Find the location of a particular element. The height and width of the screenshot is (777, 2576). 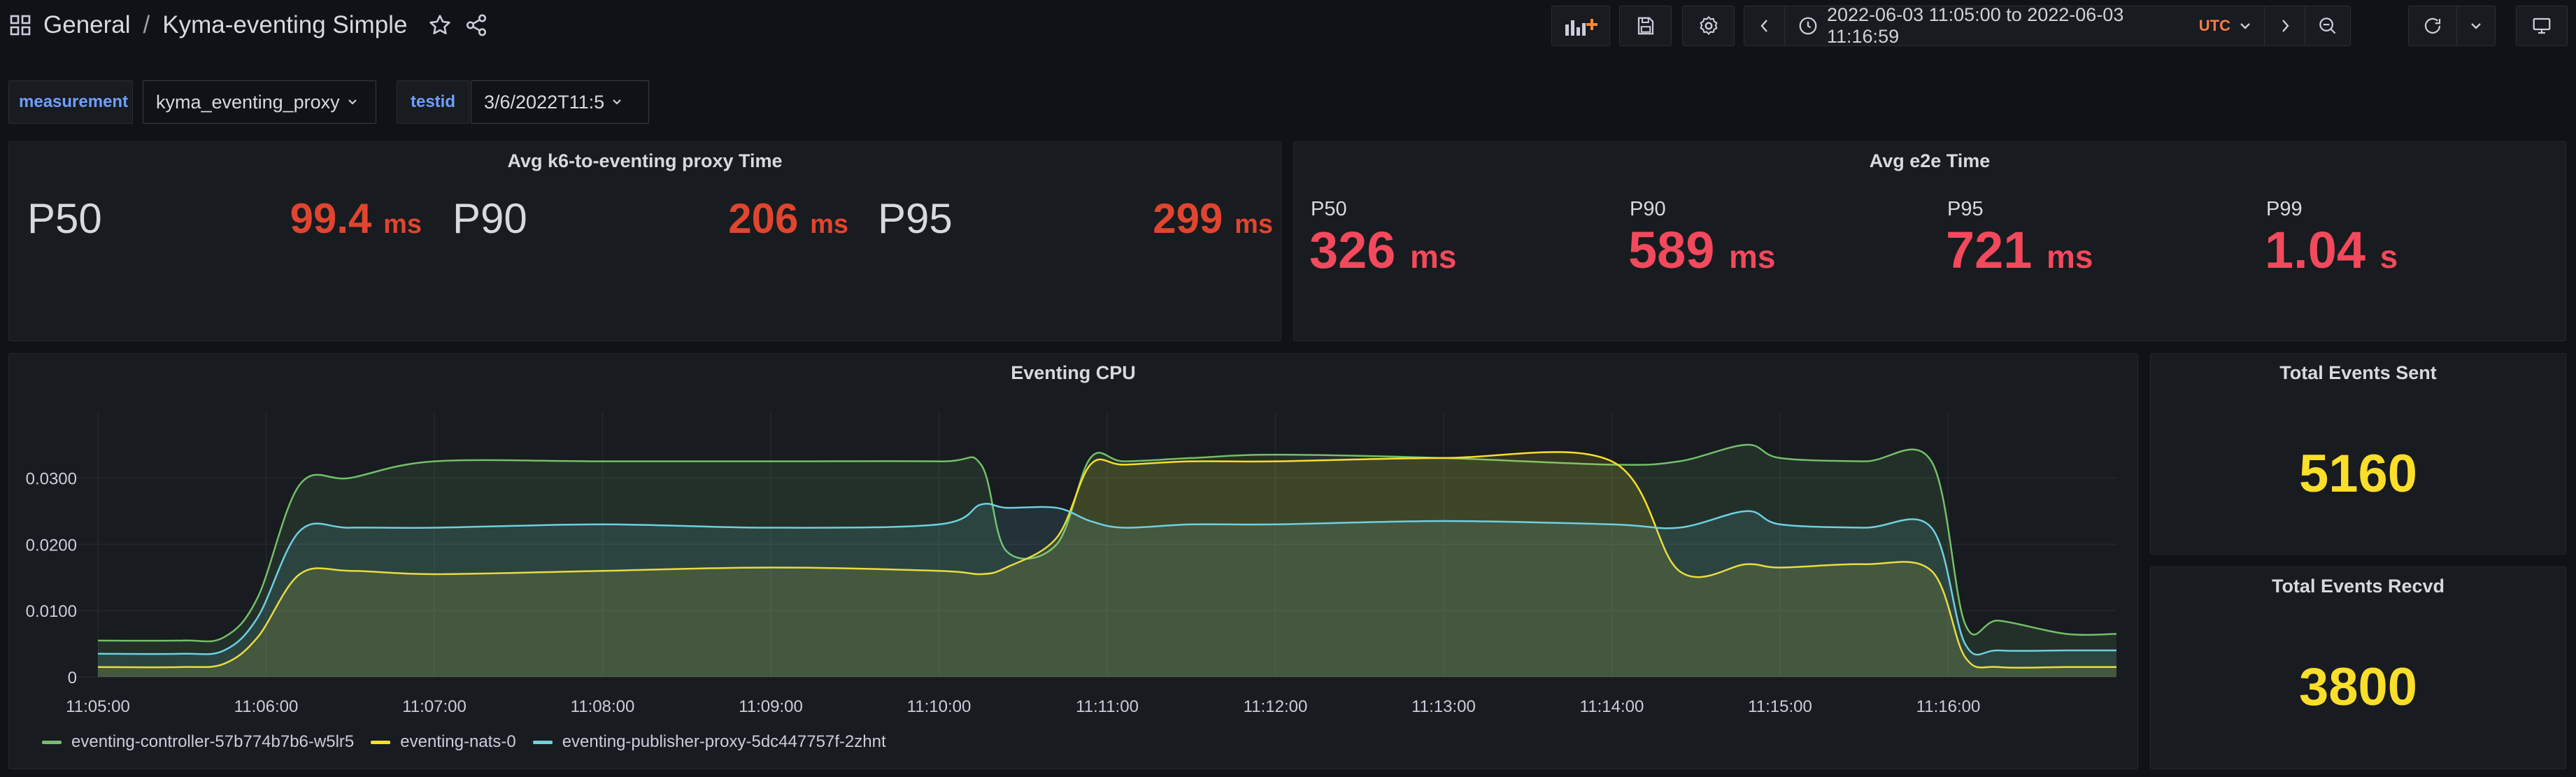

x-tick-label: 11:10:00 is located at coordinates (939, 706).